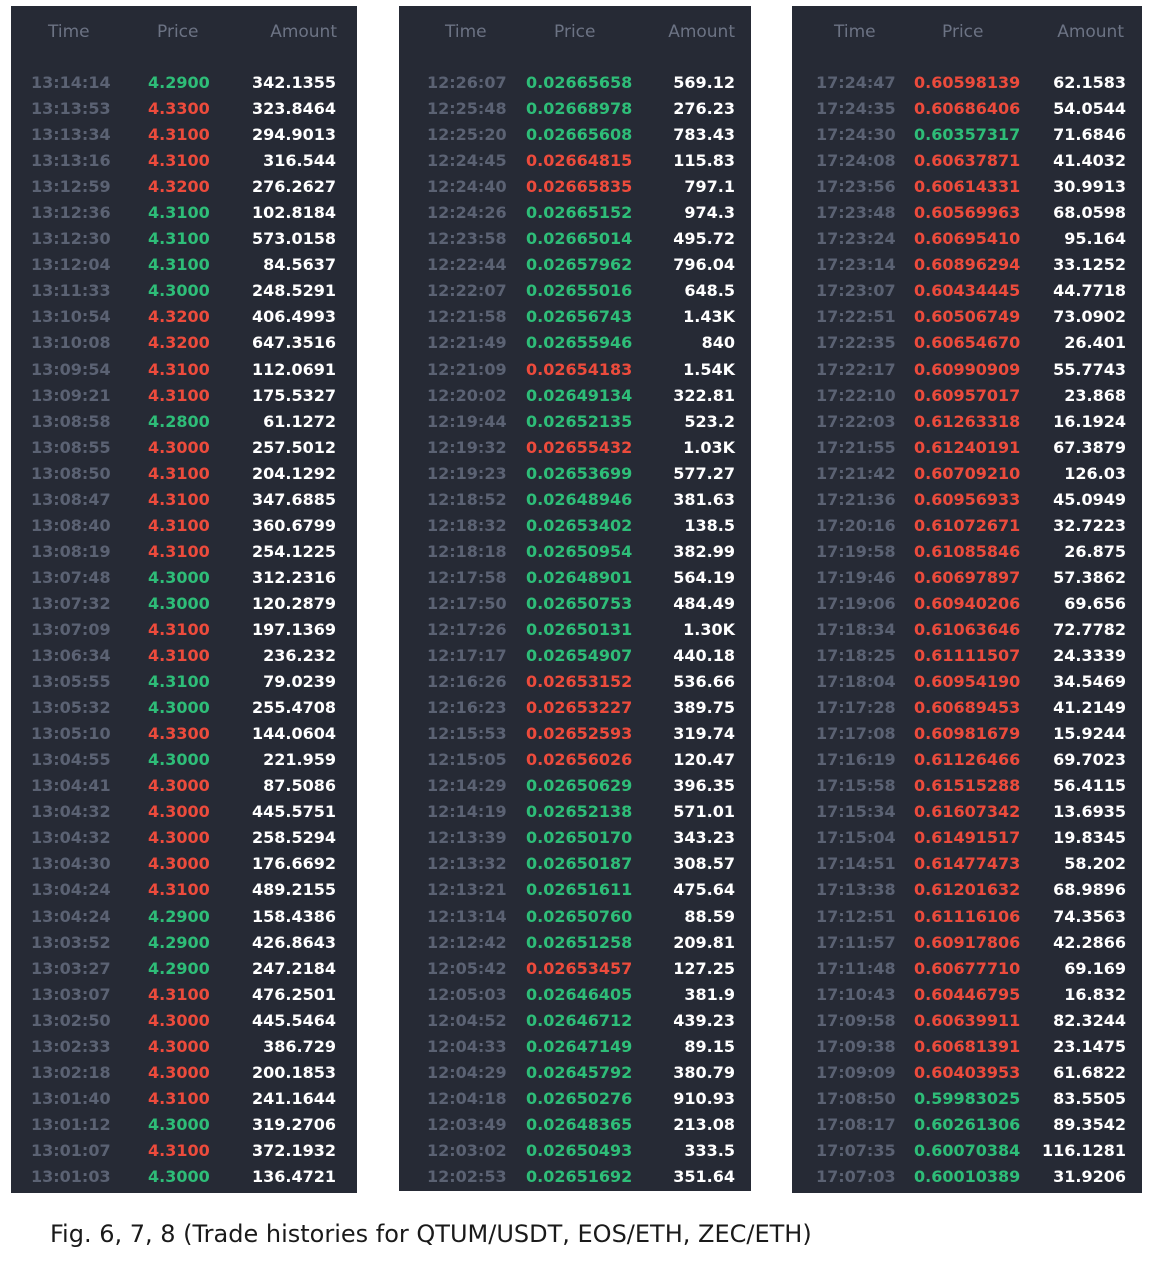  What do you see at coordinates (293, 187) in the screenshot?
I see `trade-amount: 276.2627` at bounding box center [293, 187].